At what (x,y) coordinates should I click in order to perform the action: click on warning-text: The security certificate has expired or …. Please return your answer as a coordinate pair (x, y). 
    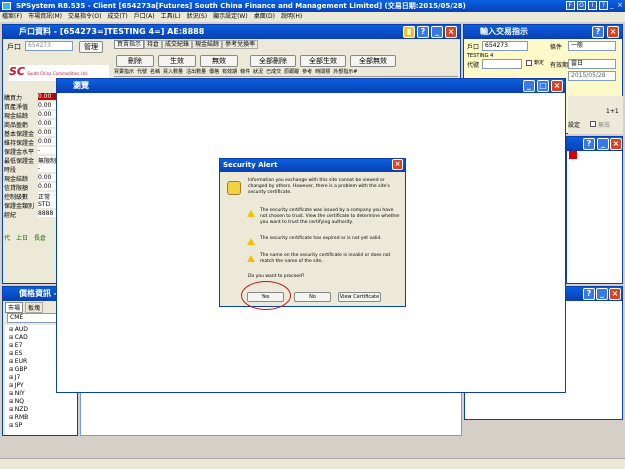
    Looking at the image, I should click on (321, 238).